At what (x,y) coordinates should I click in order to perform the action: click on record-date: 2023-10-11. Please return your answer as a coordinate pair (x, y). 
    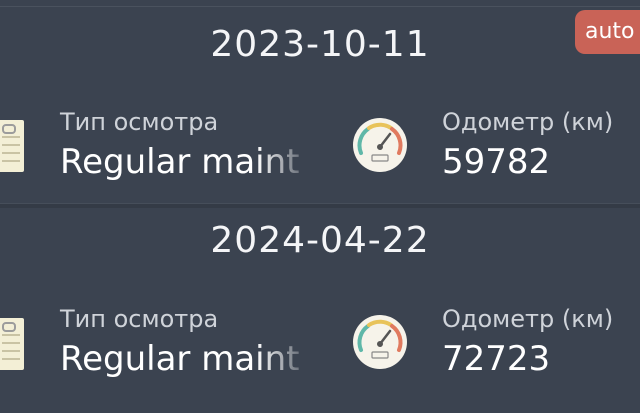
    Looking at the image, I should click on (320, 44).